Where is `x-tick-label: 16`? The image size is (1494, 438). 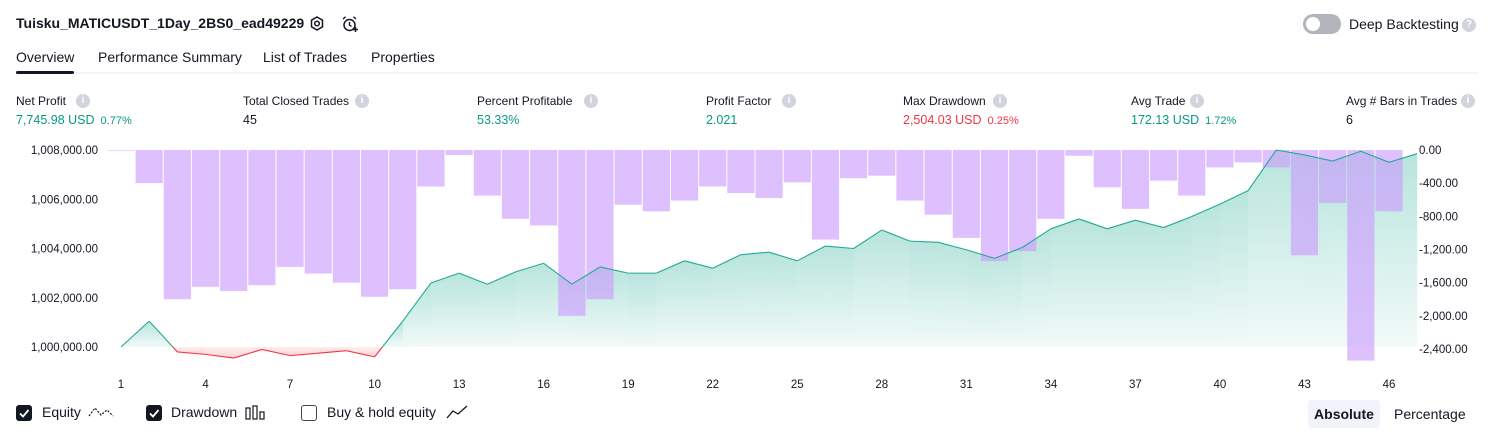
x-tick-label: 16 is located at coordinates (543, 385).